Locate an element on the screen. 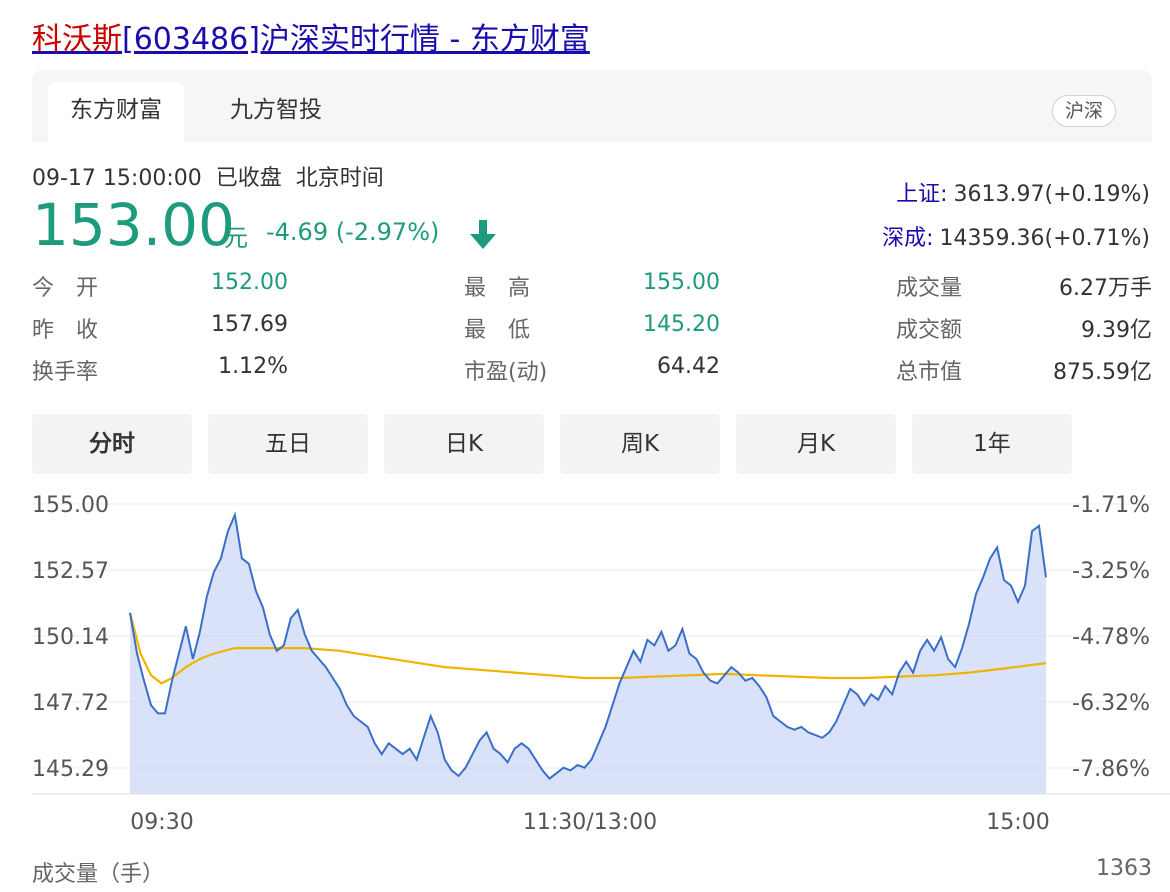 The width and height of the screenshot is (1170, 892). tab-dongfangcaifu: 东方财富 is located at coordinates (116, 112).